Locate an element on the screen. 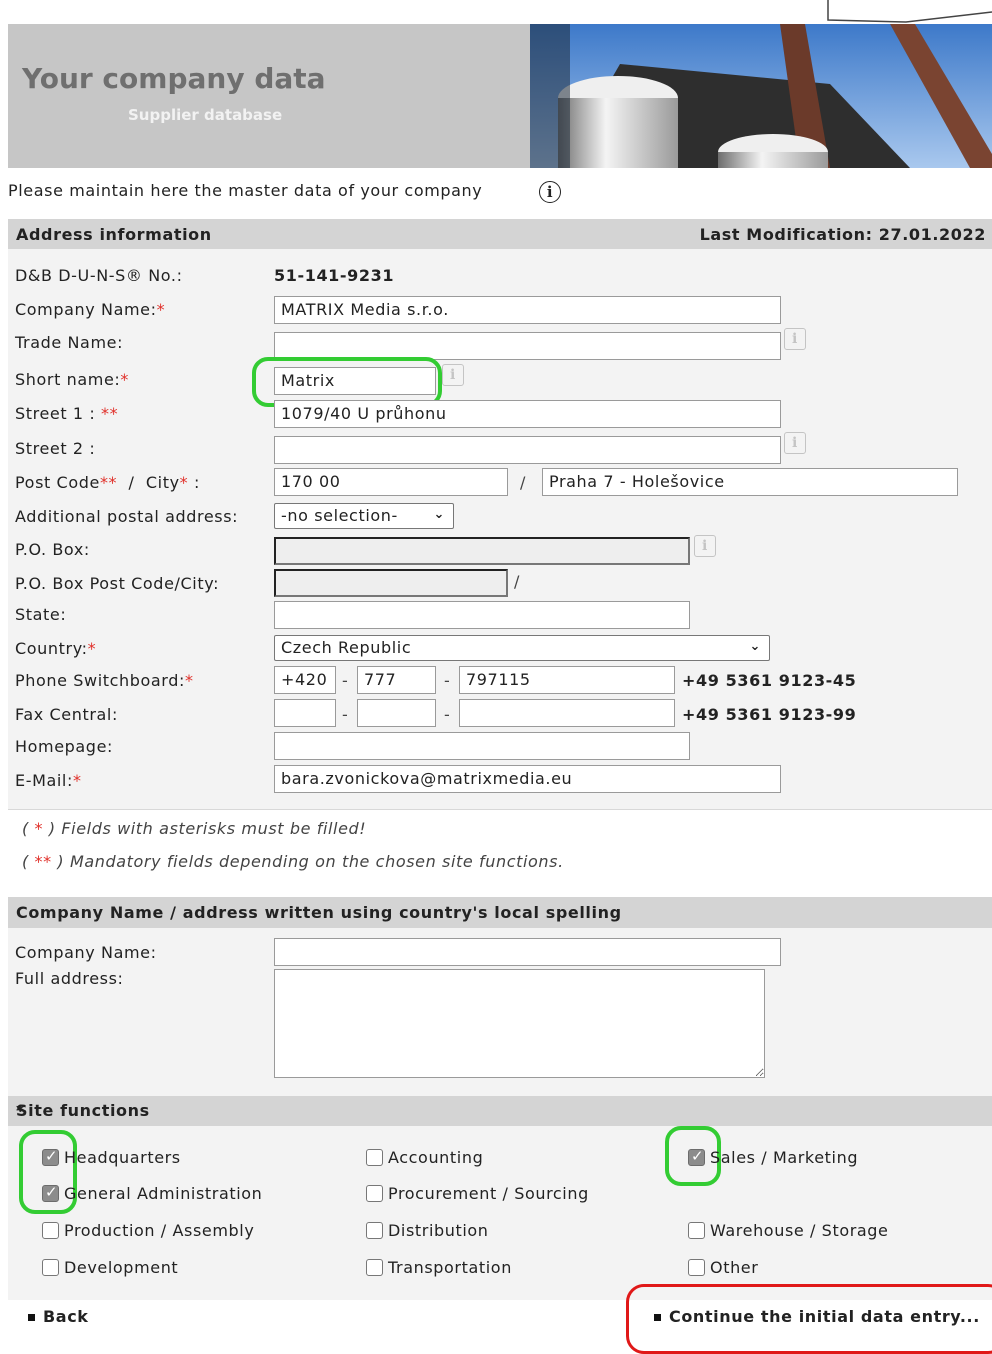 The image size is (992, 1354). checkbox-label-accounting: Accounting is located at coordinates (435, 1157).